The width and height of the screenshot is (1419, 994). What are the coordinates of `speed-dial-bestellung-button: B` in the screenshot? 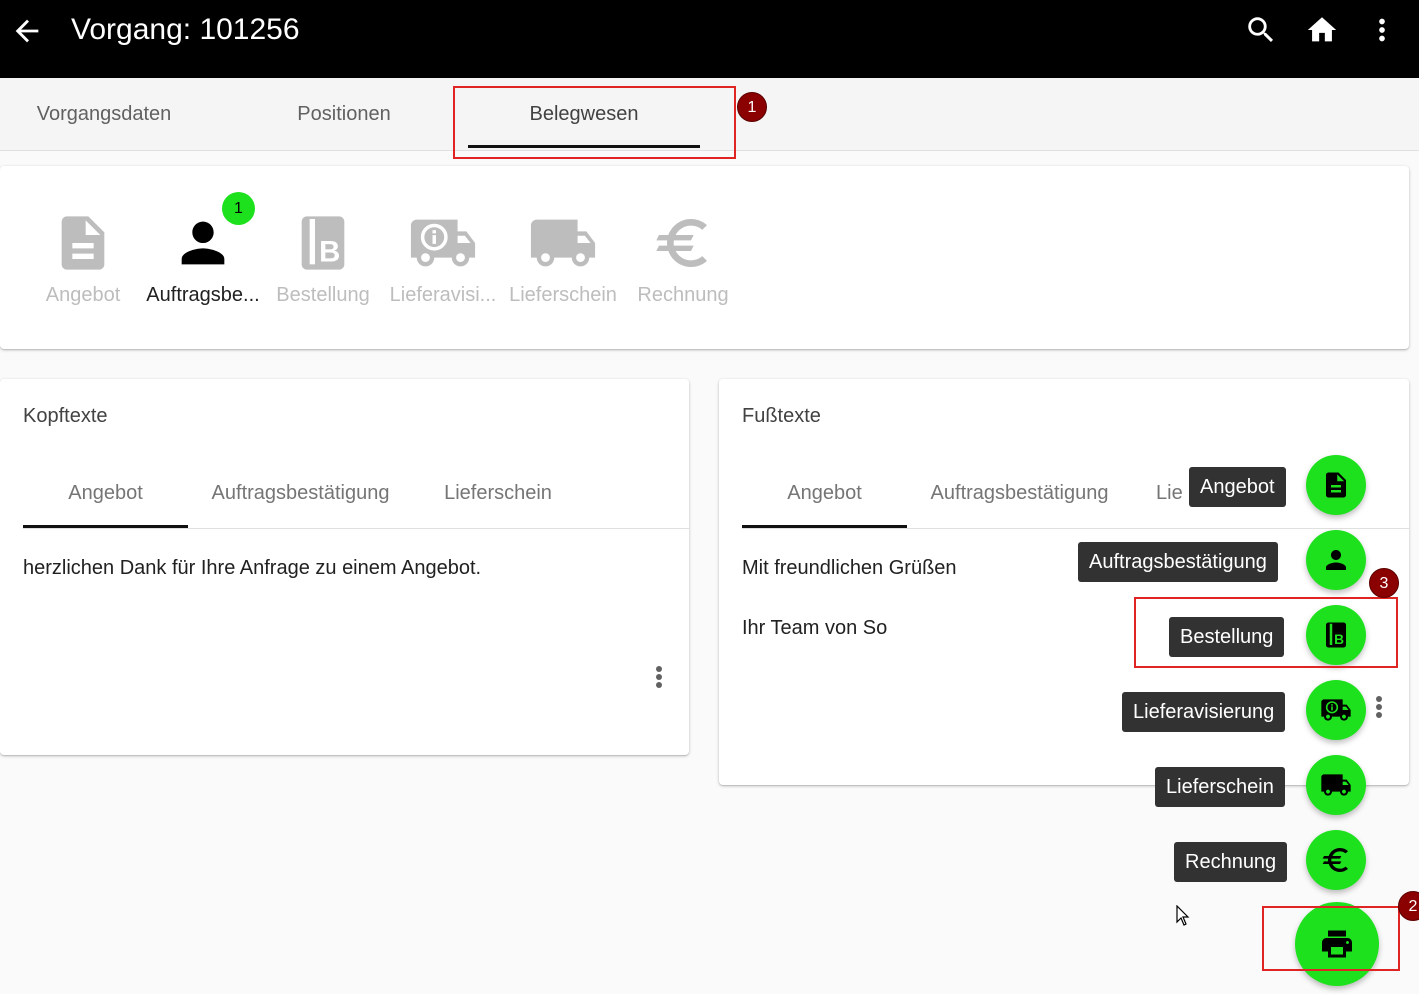 It's located at (1336, 635).